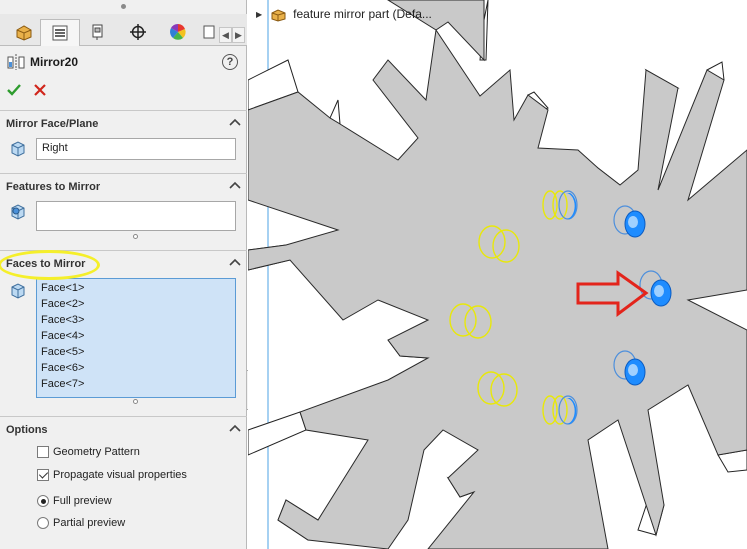 This screenshot has width=747, height=549. What do you see at coordinates (136, 149) in the screenshot?
I see `mirror-face-plane-field: Right` at bounding box center [136, 149].